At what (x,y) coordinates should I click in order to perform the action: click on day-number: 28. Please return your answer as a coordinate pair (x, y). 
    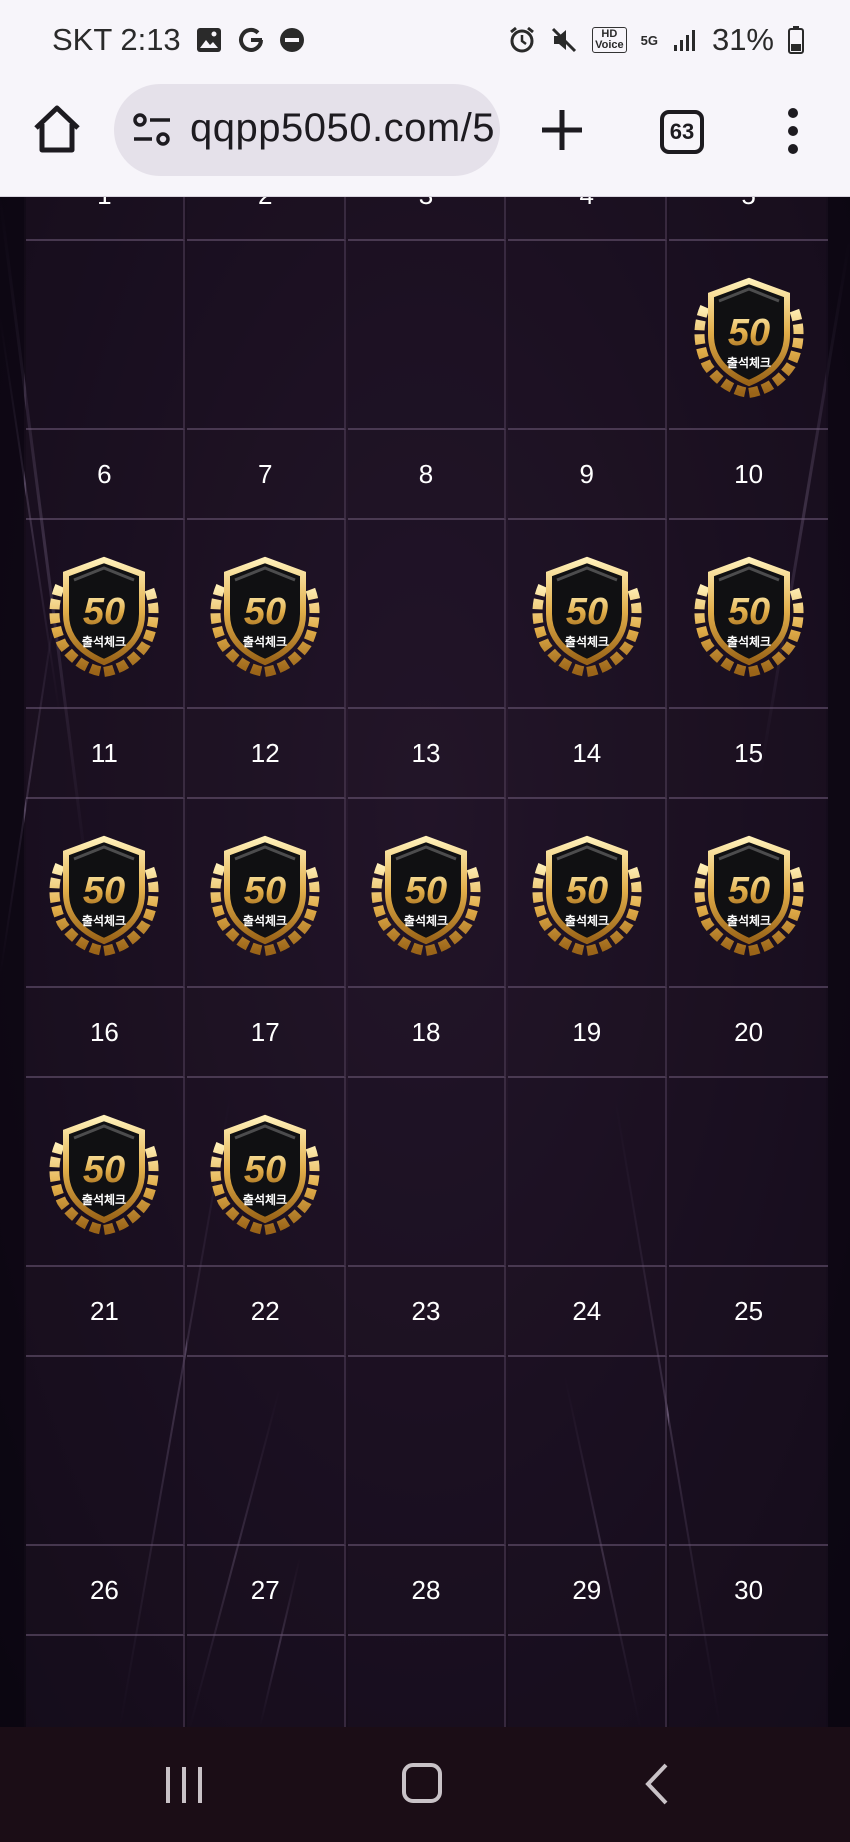
    Looking at the image, I should click on (427, 1591).